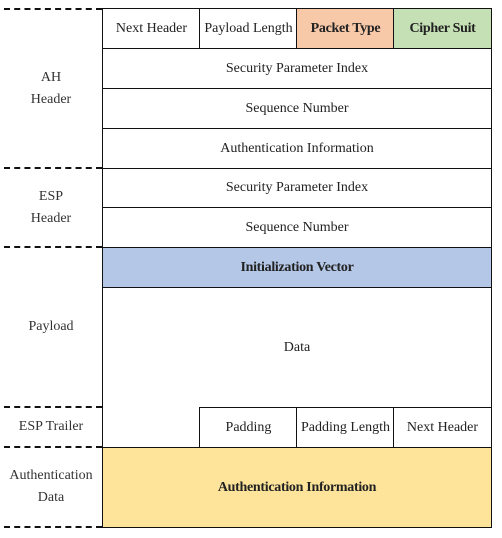  I want to click on field-trailer-next-header: Next Header, so click(442, 427).